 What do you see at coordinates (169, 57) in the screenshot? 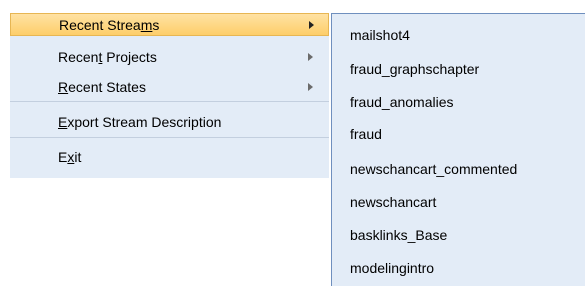
I see `menu-item-recent-projects: Recent Projects` at bounding box center [169, 57].